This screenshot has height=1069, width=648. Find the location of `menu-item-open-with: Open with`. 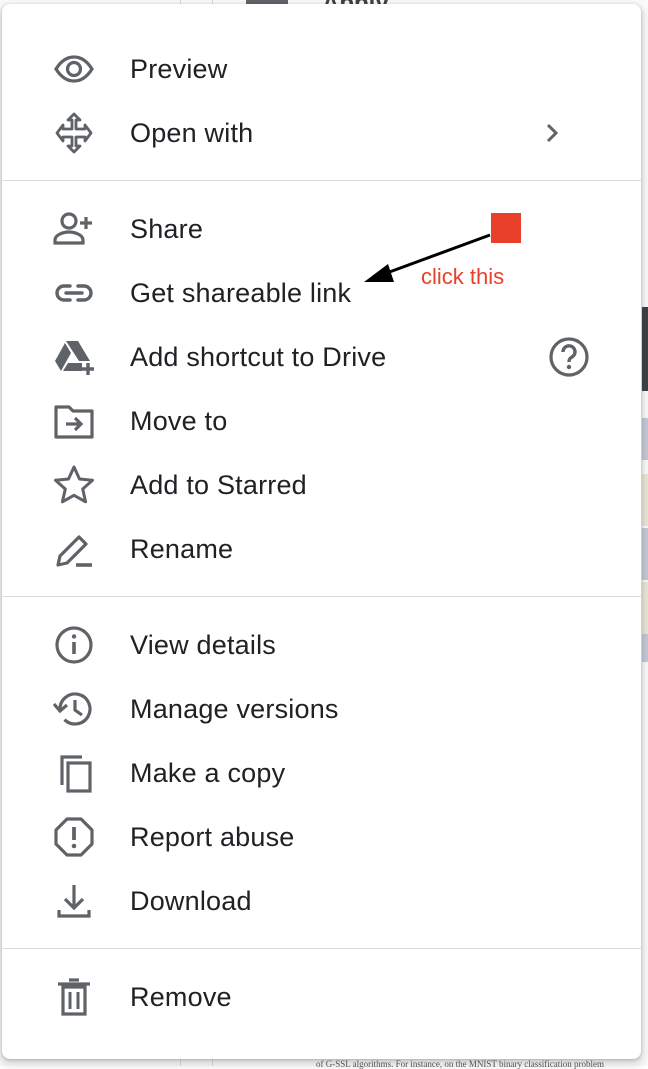

menu-item-open-with: Open with is located at coordinates (321, 133).